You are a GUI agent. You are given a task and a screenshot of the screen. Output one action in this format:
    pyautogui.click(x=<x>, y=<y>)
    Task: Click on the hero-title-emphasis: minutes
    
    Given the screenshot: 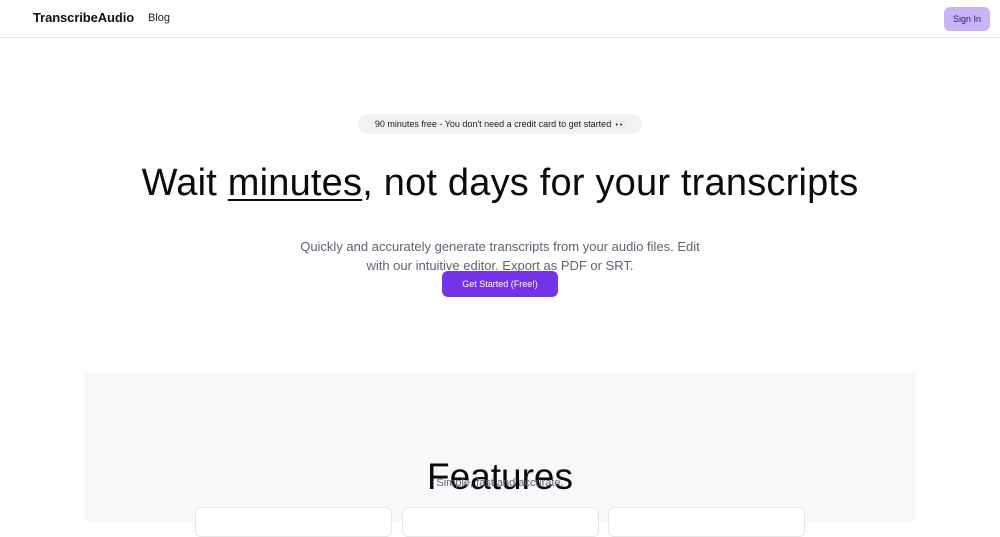 What is the action you would take?
    pyautogui.click(x=295, y=183)
    